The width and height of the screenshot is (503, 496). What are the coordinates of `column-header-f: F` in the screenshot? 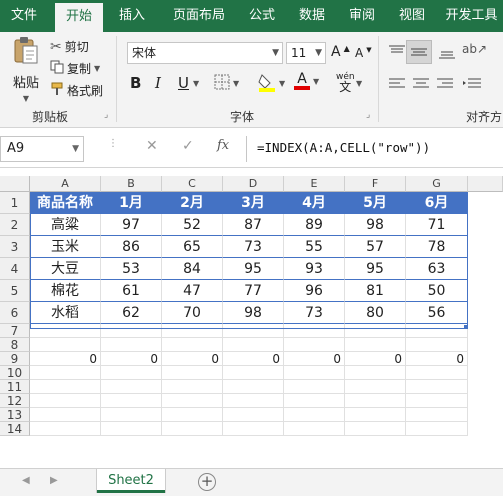 It's located at (375, 184).